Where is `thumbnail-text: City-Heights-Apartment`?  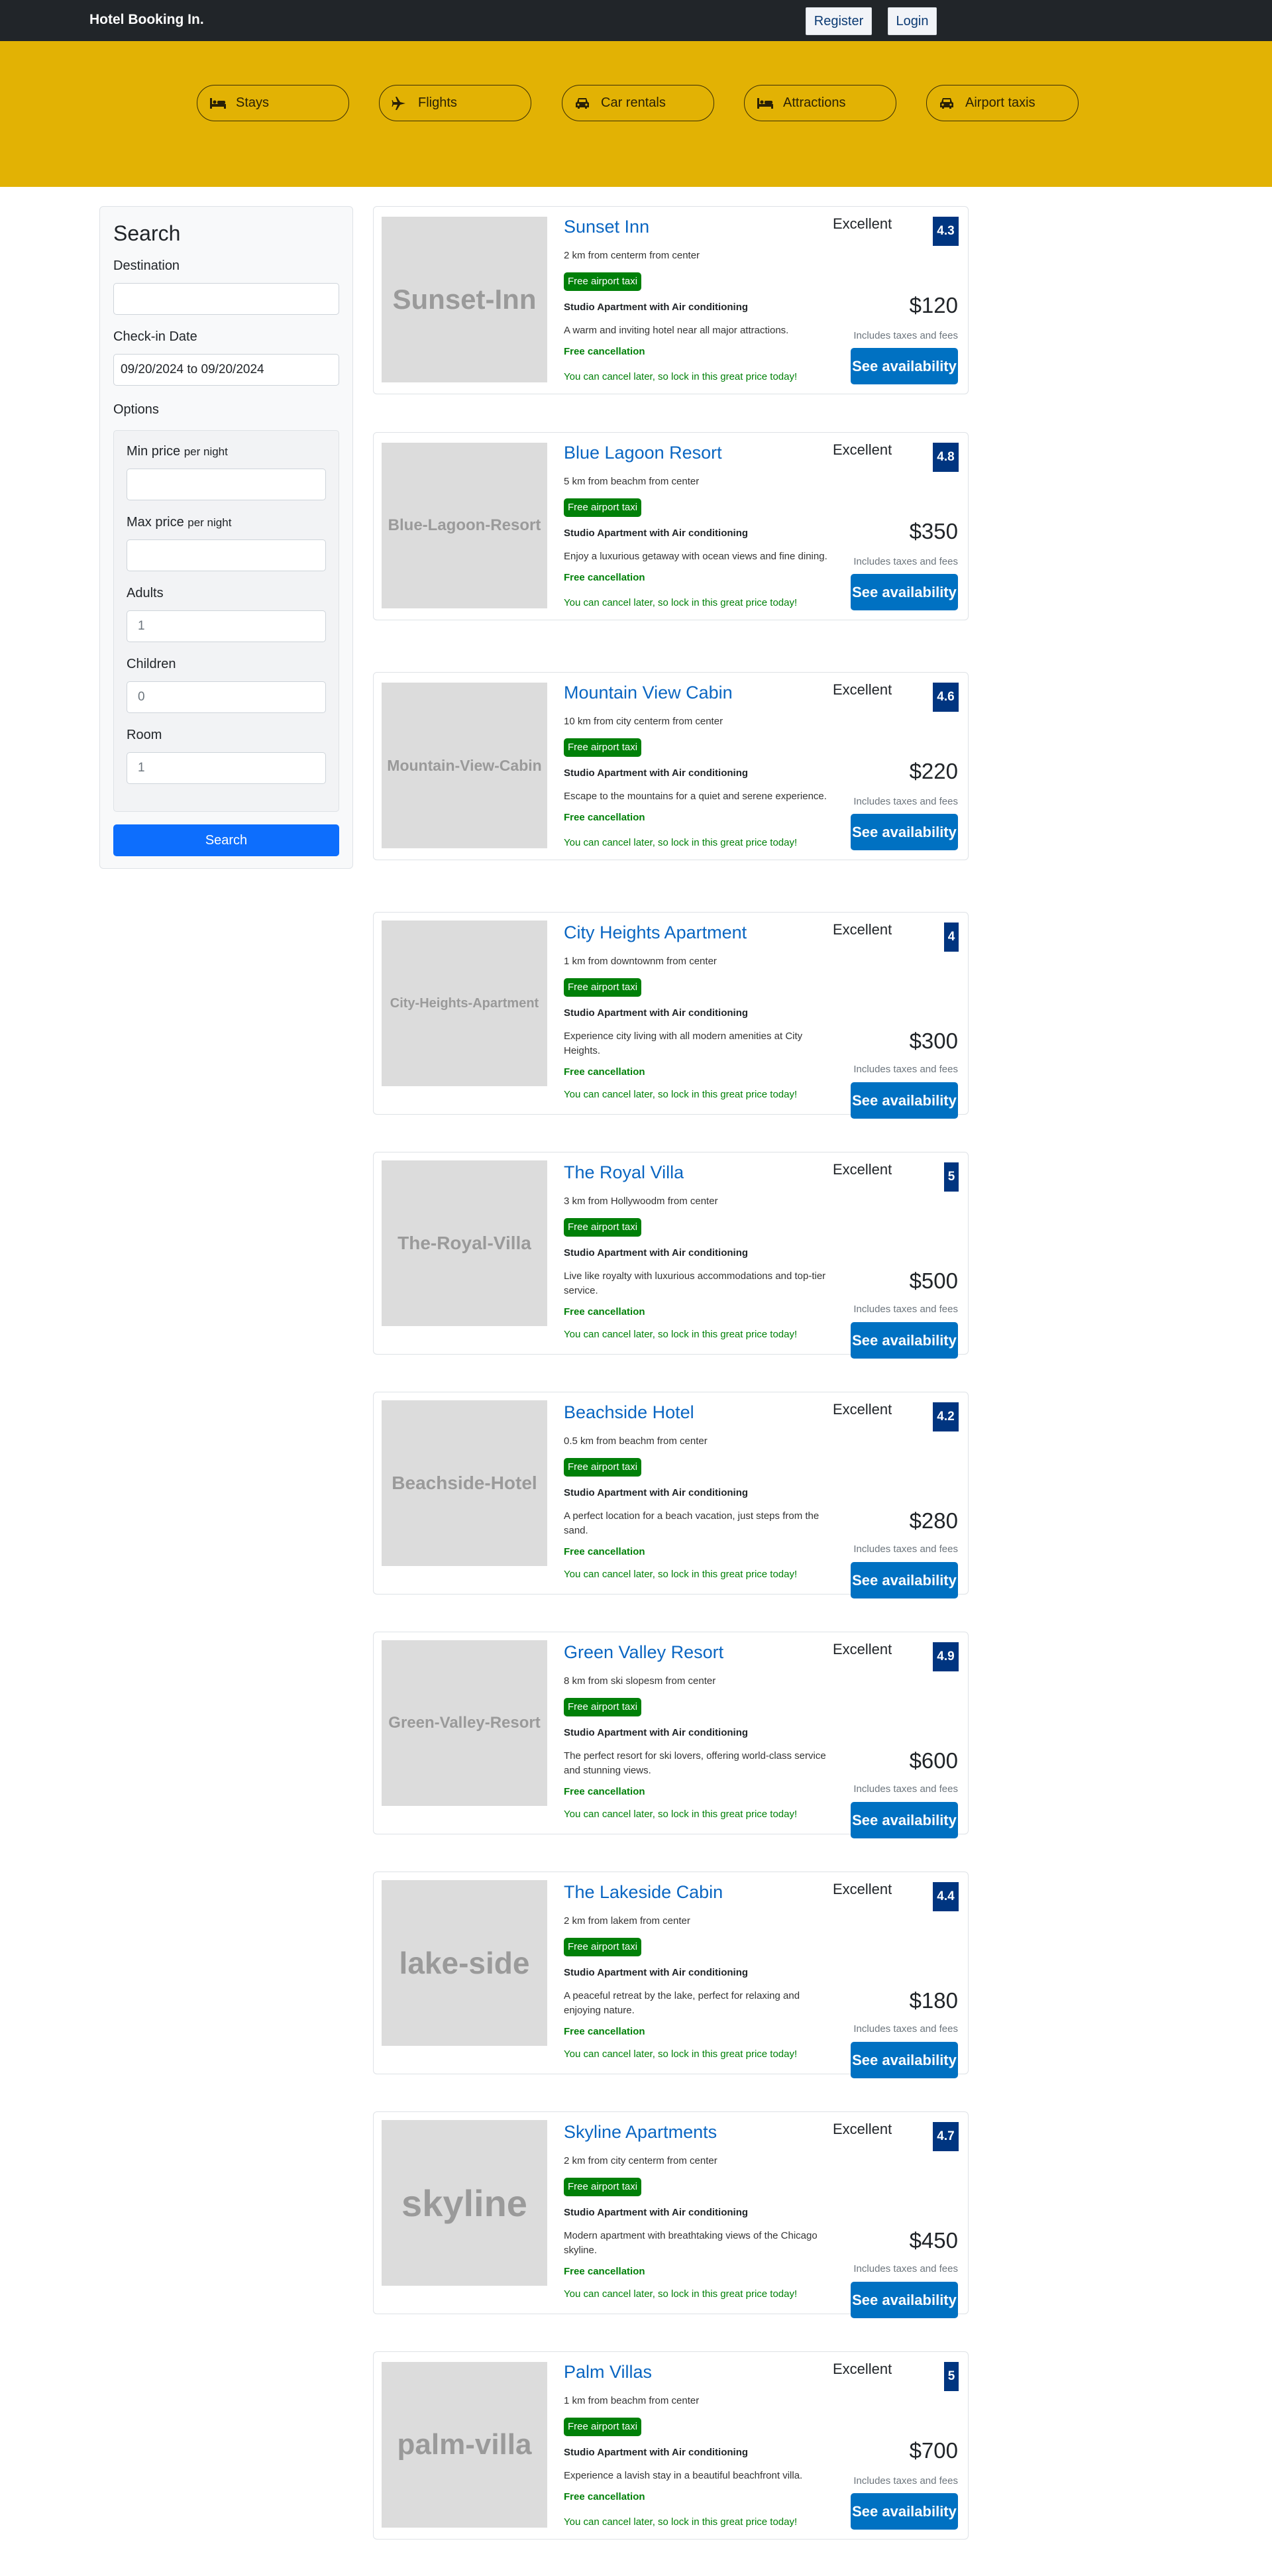 thumbnail-text: City-Heights-Apartment is located at coordinates (464, 1003).